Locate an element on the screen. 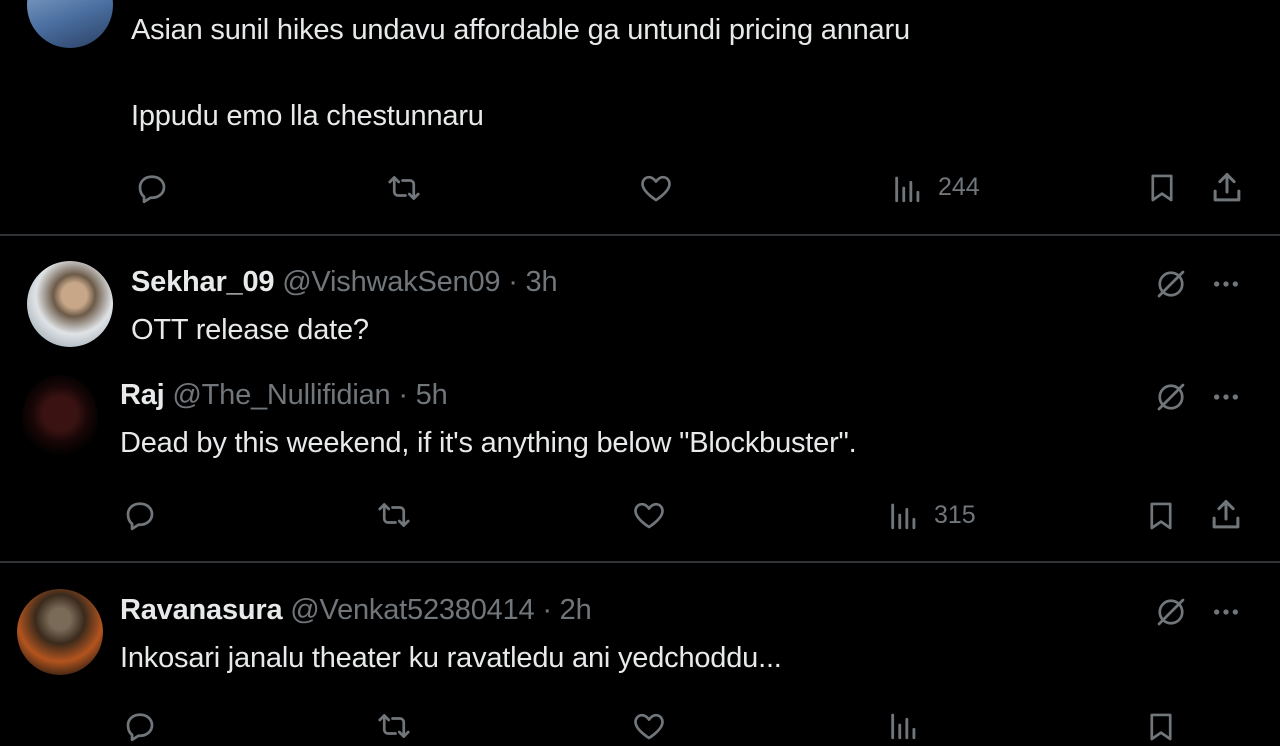  post-text: Ippudu emo lla chestunnaru is located at coordinates (307, 116).